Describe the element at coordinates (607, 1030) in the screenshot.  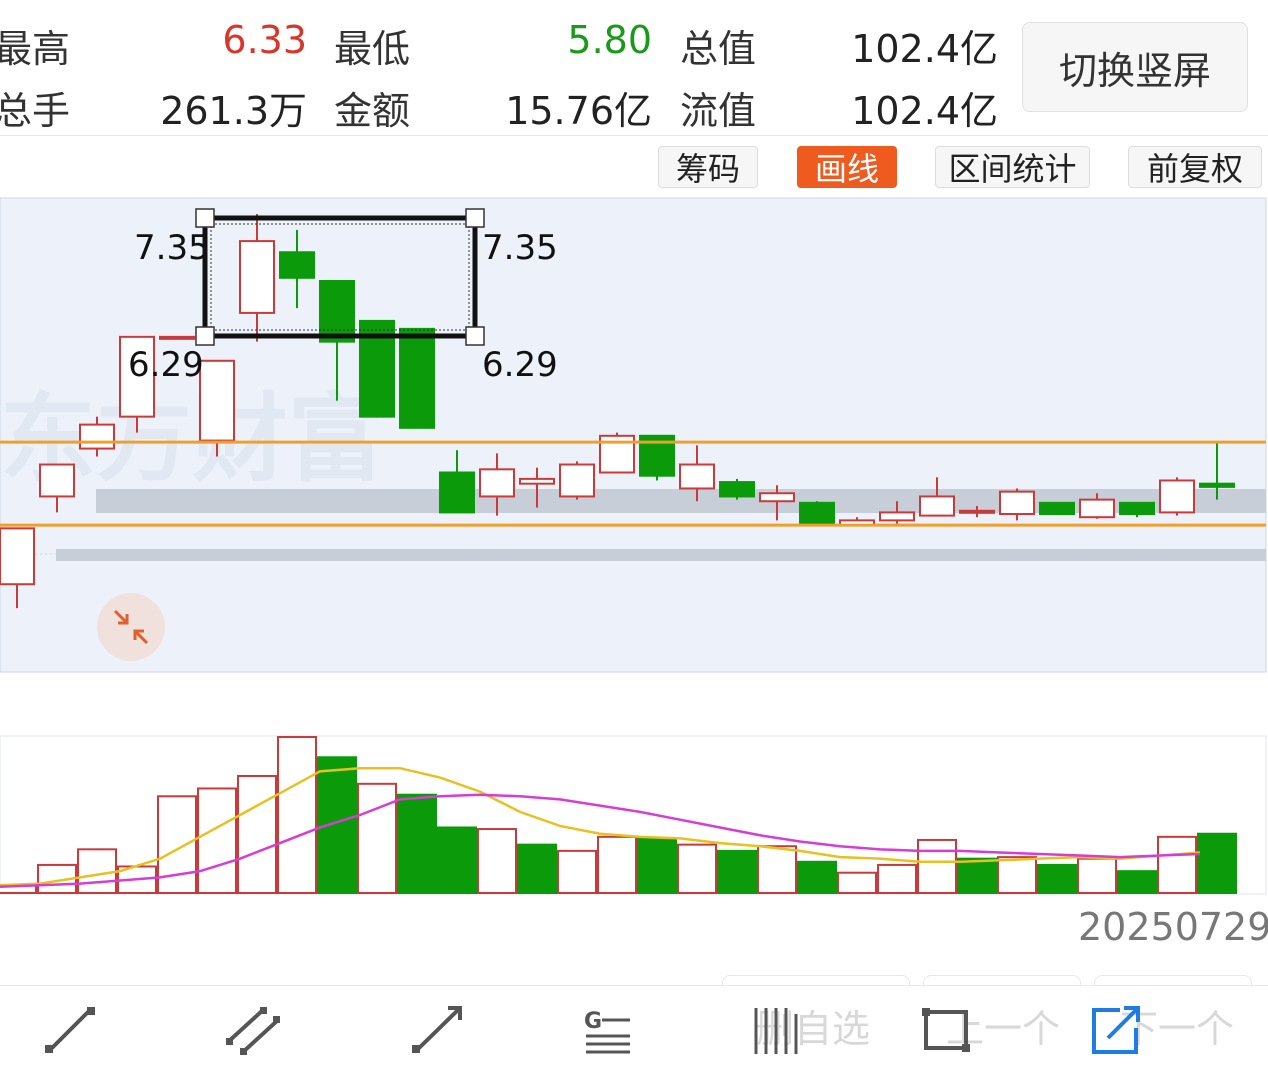
I see `gann-icon: G` at that location.